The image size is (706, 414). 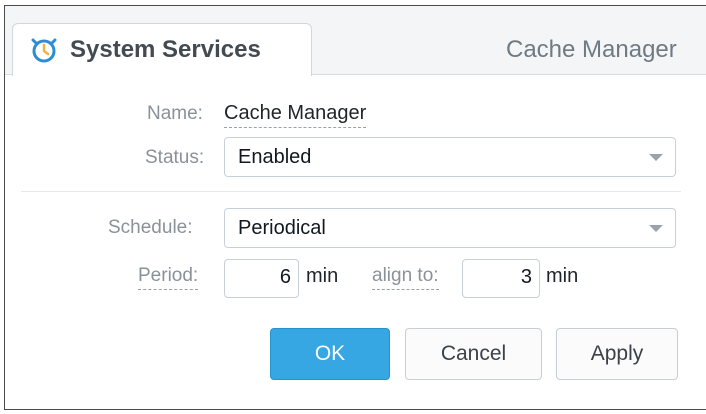 What do you see at coordinates (150, 227) in the screenshot?
I see `schedule-label: Schedule:` at bounding box center [150, 227].